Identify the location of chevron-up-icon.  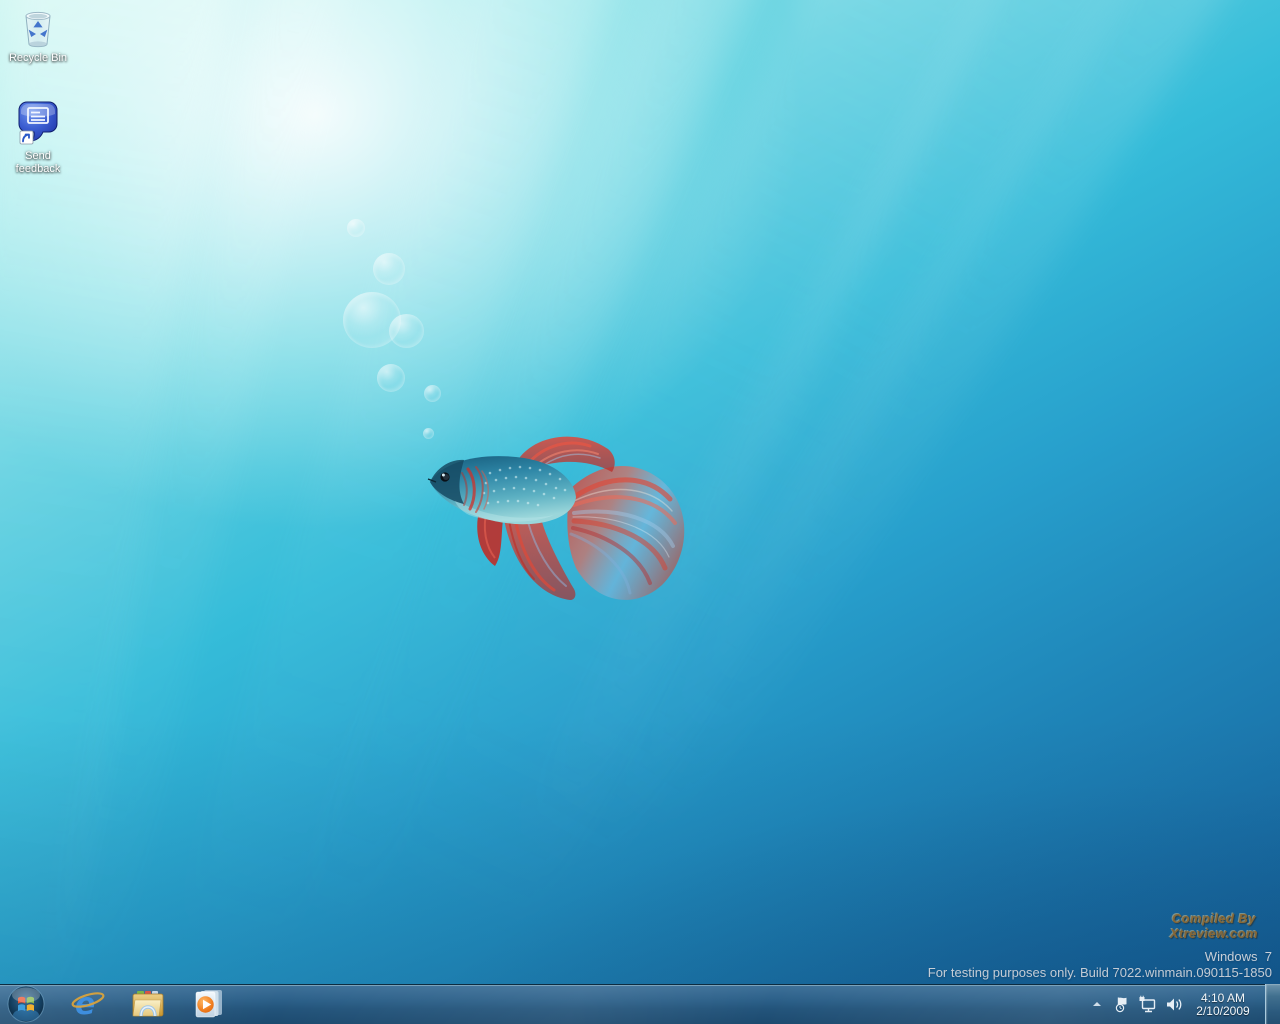
(1097, 1004).